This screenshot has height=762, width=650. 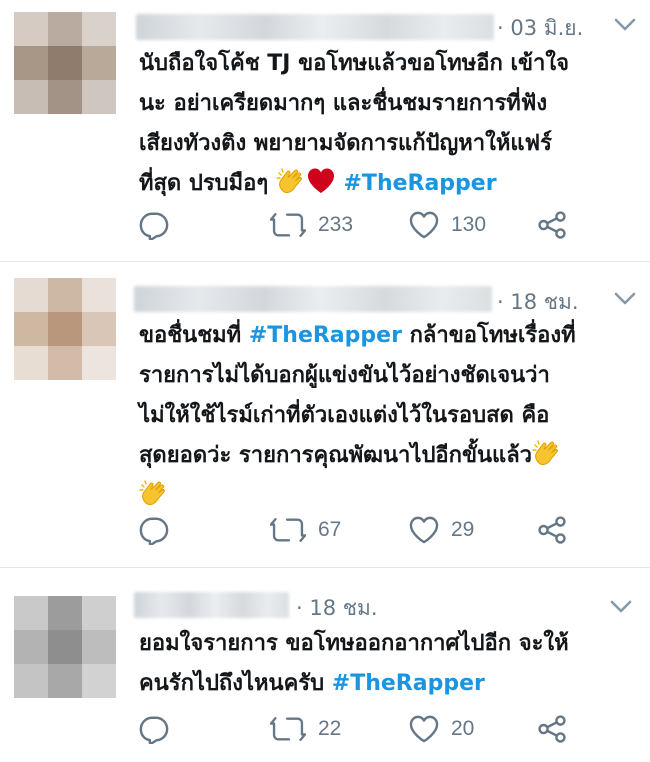 I want to click on retweet-button: 233, so click(x=311, y=225).